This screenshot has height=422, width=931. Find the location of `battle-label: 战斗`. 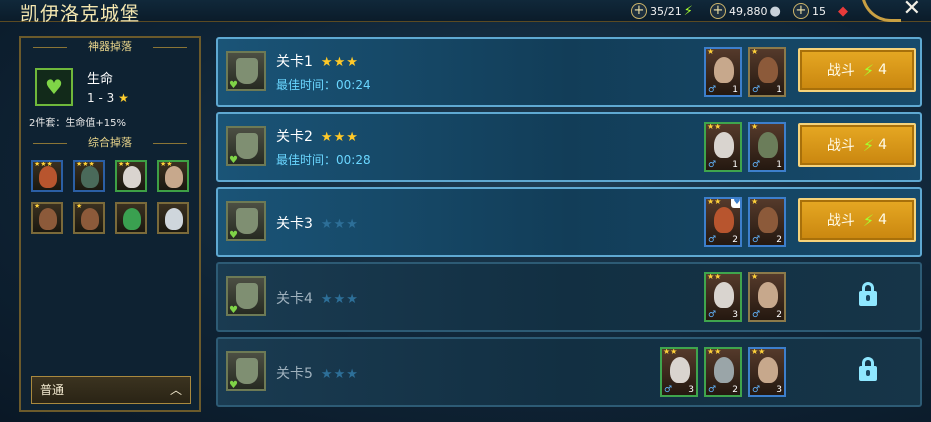

battle-label: 战斗 is located at coordinates (840, 146).